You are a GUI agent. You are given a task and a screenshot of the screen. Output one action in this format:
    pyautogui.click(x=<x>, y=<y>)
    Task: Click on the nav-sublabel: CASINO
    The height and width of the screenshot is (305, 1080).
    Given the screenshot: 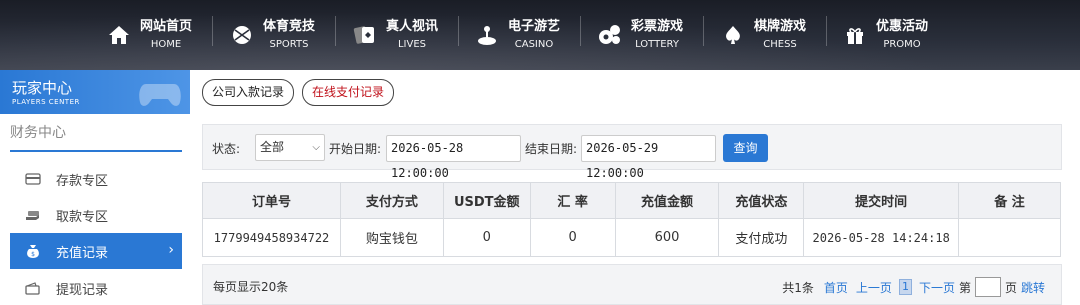 What is the action you would take?
    pyautogui.click(x=534, y=44)
    